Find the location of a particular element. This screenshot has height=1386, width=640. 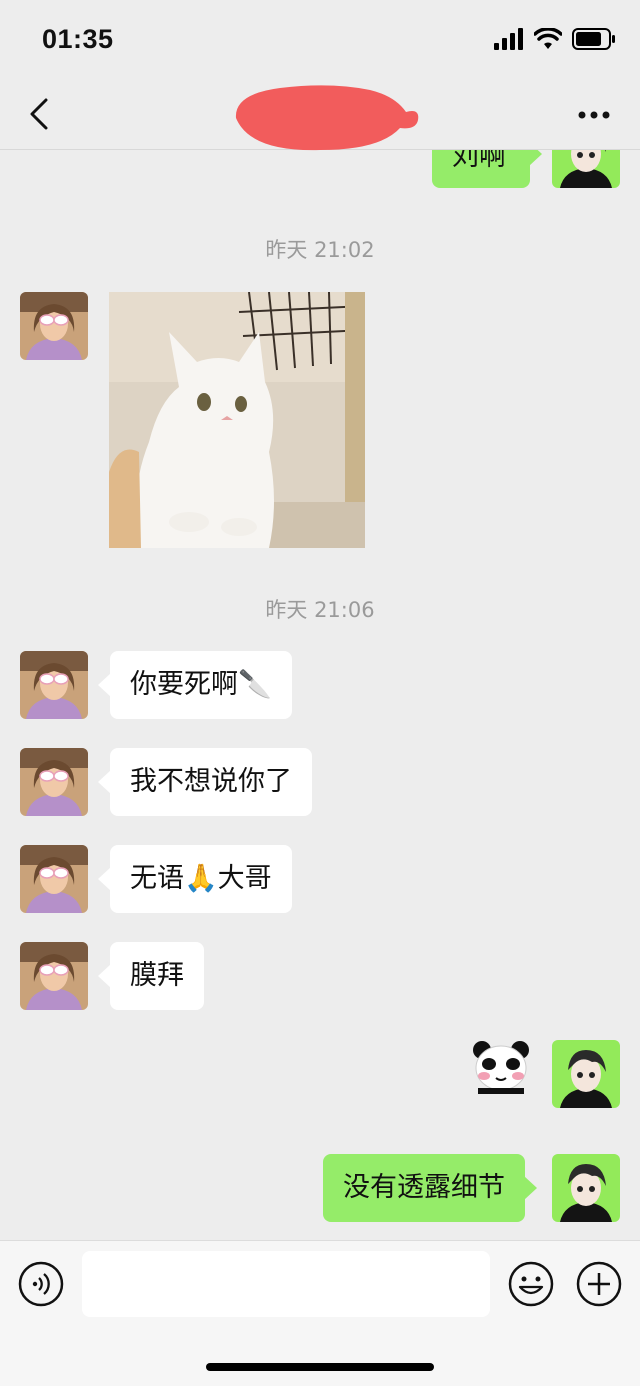

message-text: 我不想说你了 is located at coordinates (211, 781).